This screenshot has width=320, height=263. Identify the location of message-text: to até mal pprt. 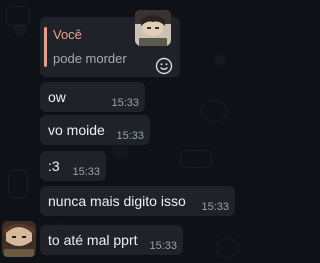
(93, 240).